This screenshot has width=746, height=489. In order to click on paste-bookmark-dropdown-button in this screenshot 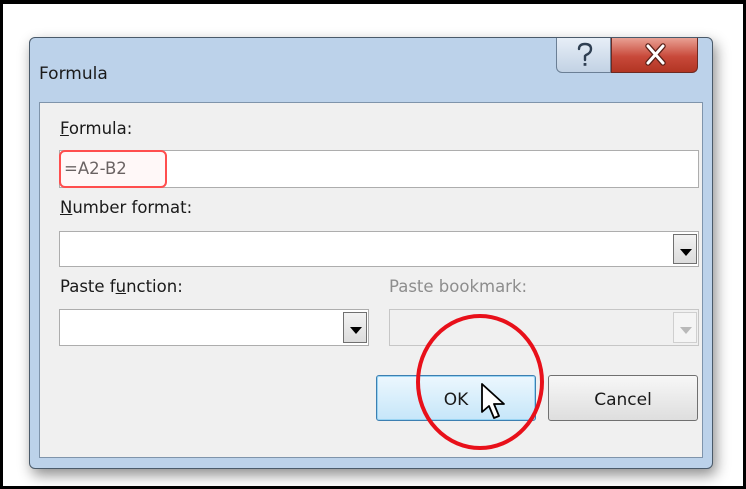, I will do `click(685, 327)`.